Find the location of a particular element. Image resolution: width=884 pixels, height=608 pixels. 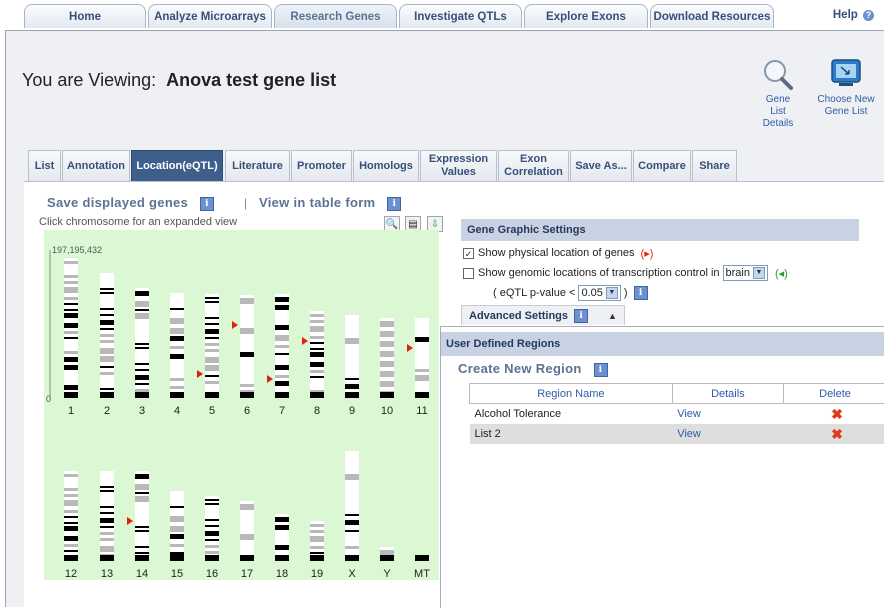

scale-label: 197,195,432 is located at coordinates (77, 250).